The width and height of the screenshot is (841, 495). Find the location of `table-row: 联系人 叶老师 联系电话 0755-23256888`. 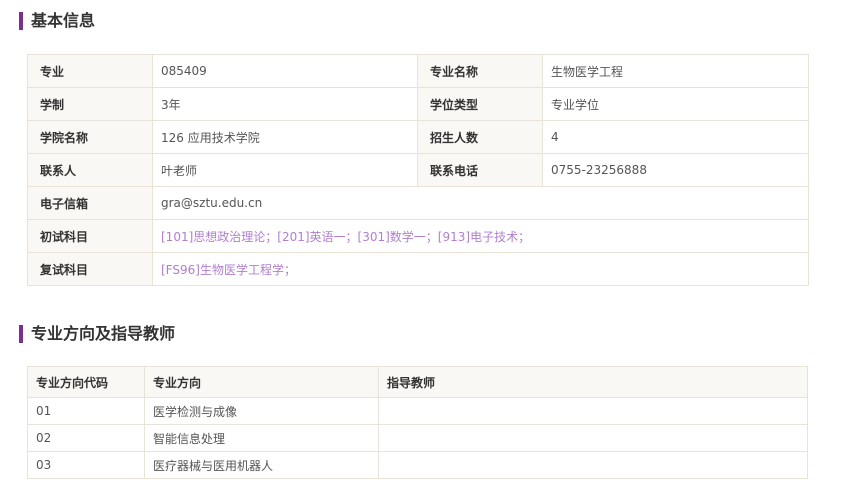

table-row: 联系人 叶老师 联系电话 0755-23256888 is located at coordinates (418, 170).